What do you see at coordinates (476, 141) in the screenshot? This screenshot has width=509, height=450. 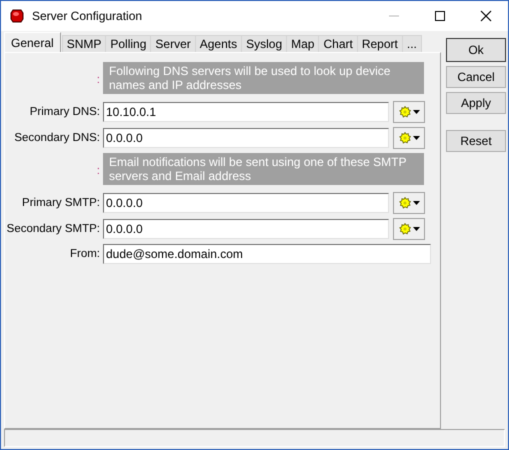 I see `dialog-button: Reset` at bounding box center [476, 141].